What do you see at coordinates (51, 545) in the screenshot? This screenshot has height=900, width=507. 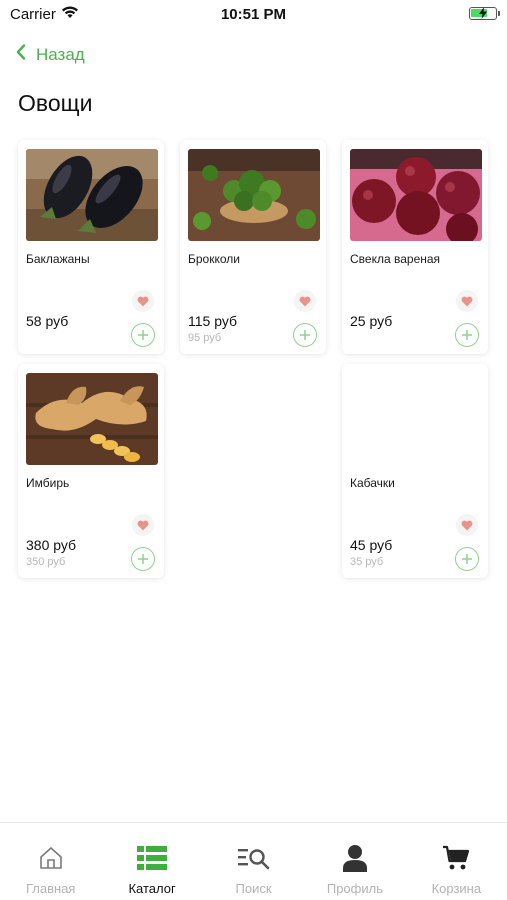 I see `product-price: 380 руб` at bounding box center [51, 545].